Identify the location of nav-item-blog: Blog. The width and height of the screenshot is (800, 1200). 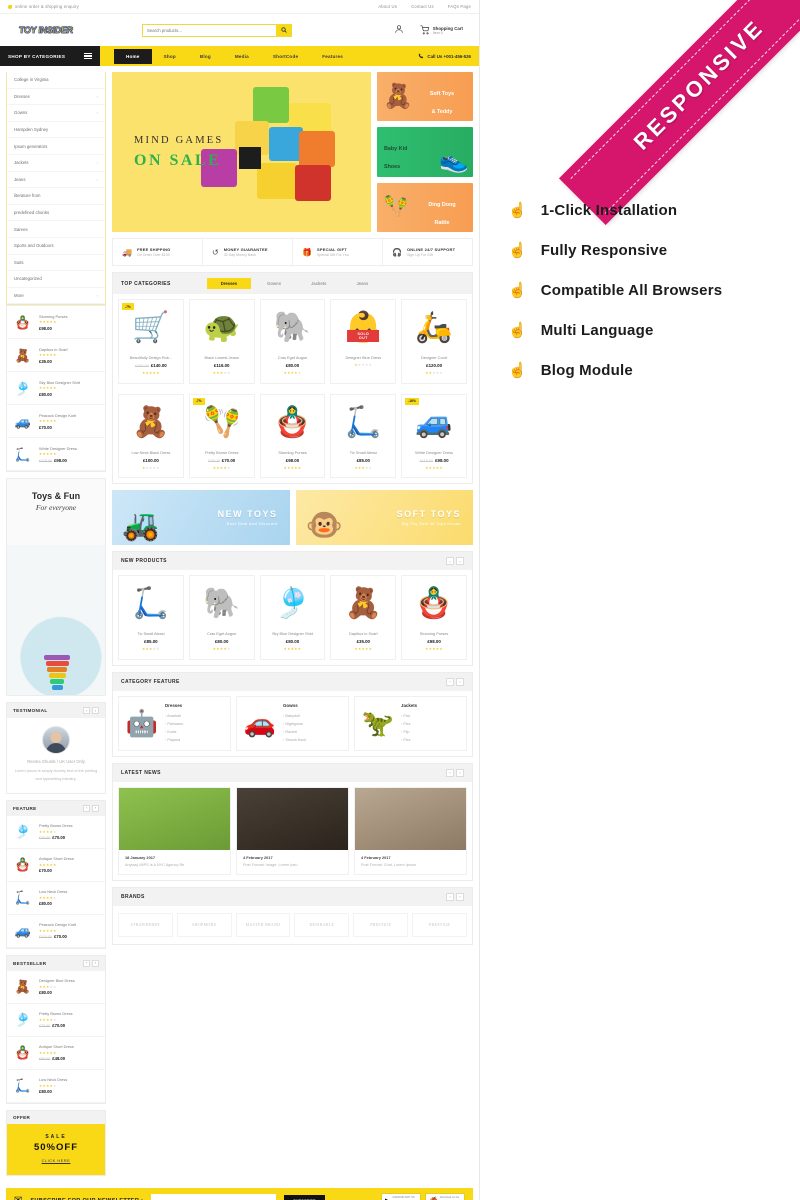
(205, 56).